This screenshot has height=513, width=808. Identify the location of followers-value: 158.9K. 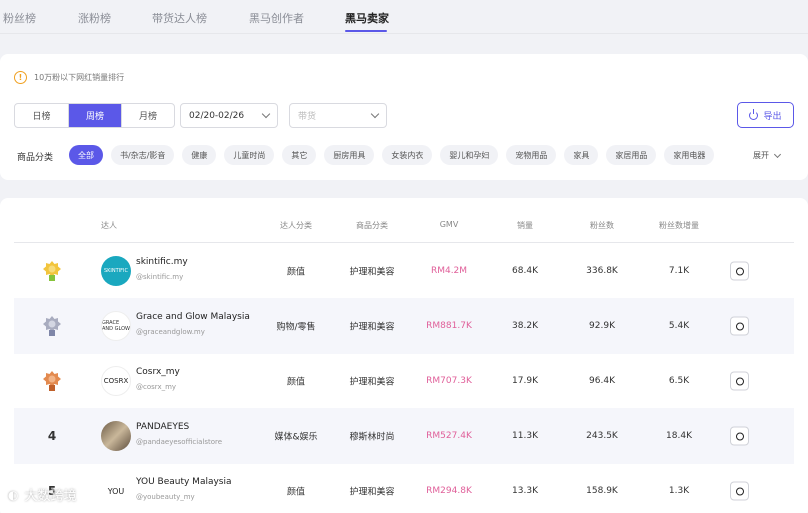
(602, 491).